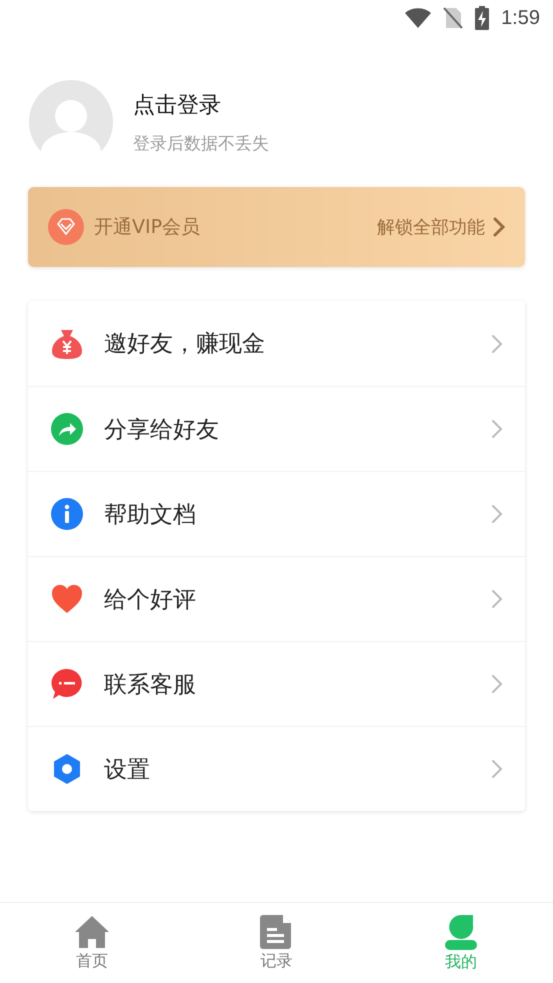  Describe the element at coordinates (276, 343) in the screenshot. I see `menu-item: 邀好友，赚现金` at that location.